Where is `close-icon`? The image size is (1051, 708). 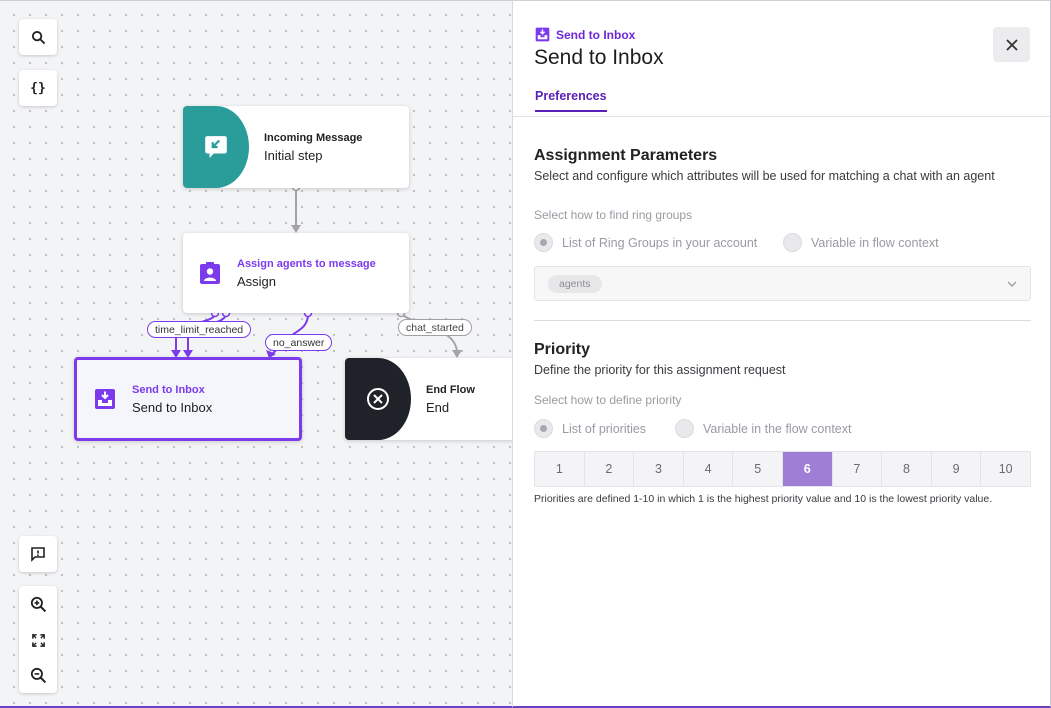 close-icon is located at coordinates (1011, 44).